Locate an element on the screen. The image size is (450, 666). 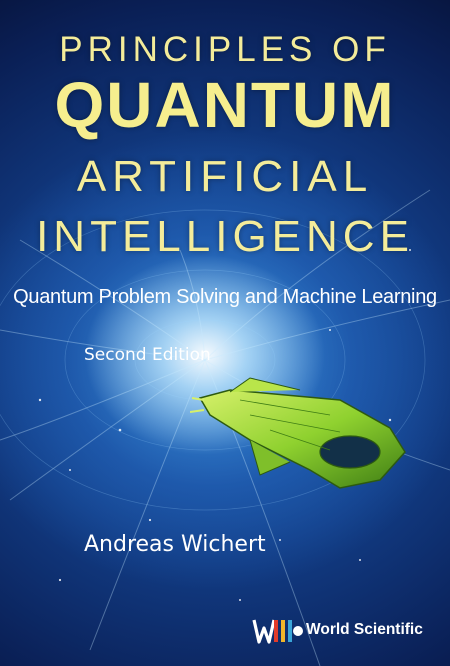
world-scientific-logo-icon is located at coordinates (277, 631).